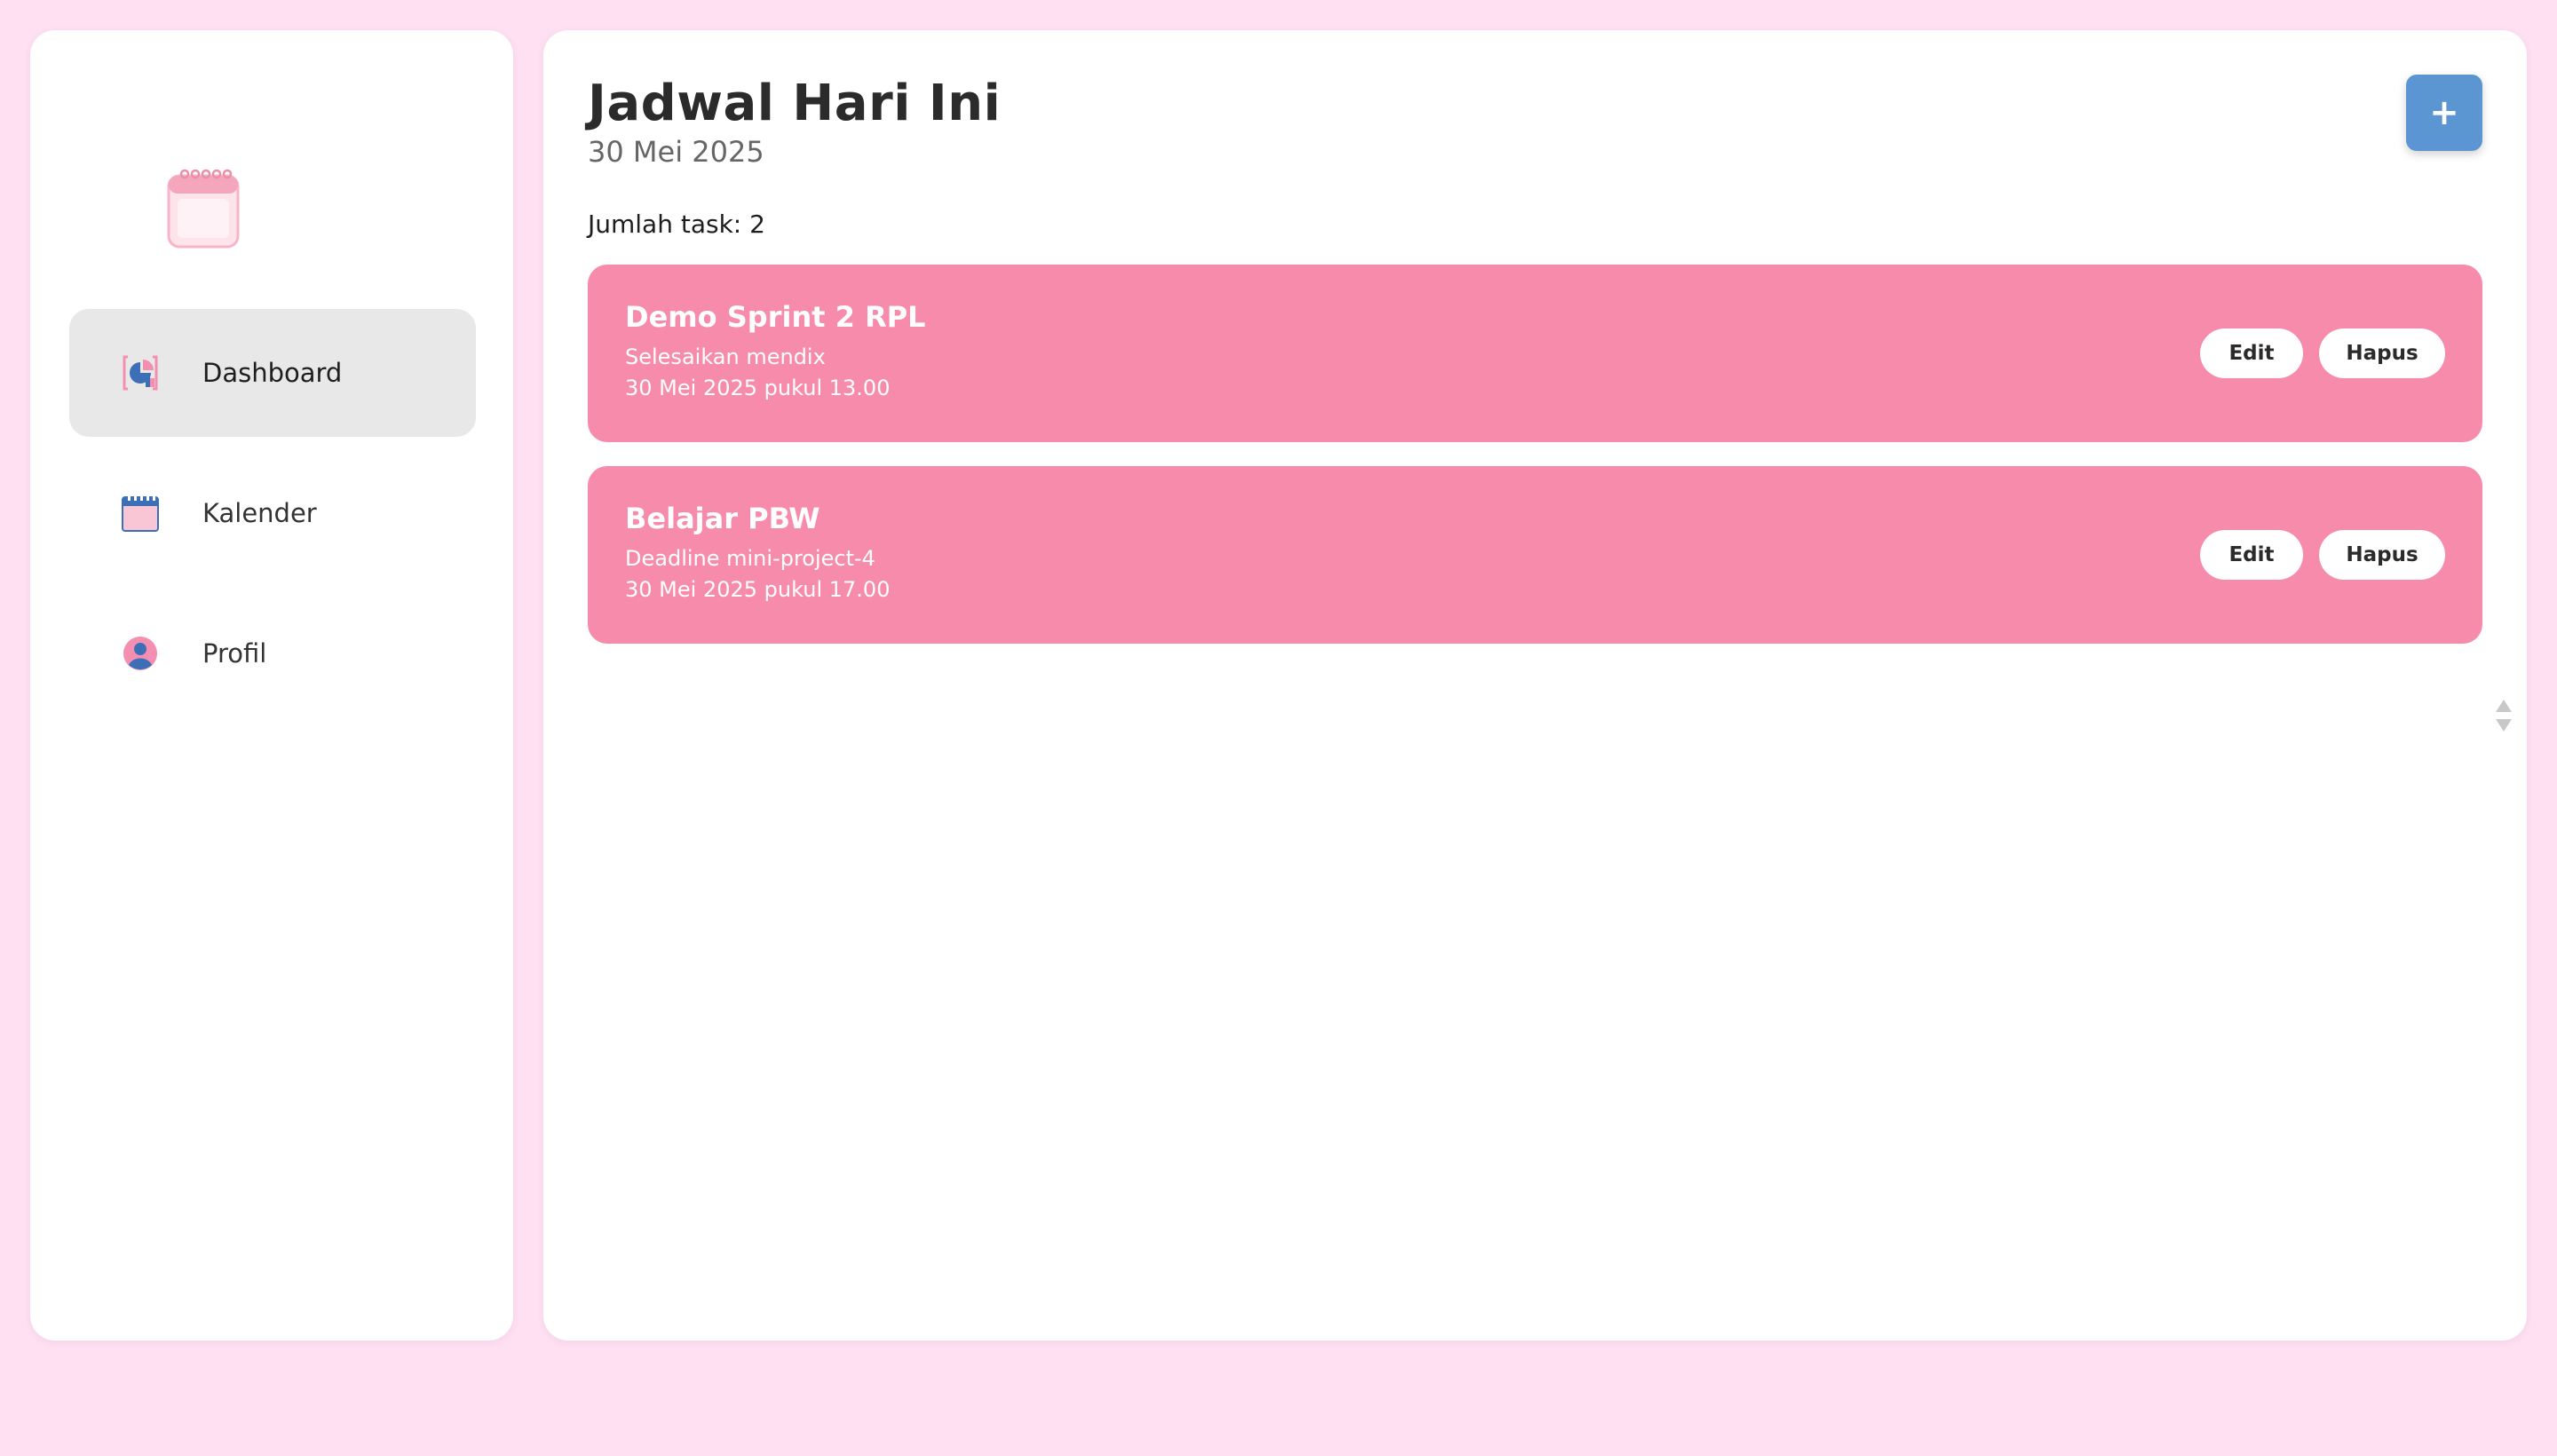  Describe the element at coordinates (750, 558) in the screenshot. I see `task-description: Deadline mini-project-4` at that location.